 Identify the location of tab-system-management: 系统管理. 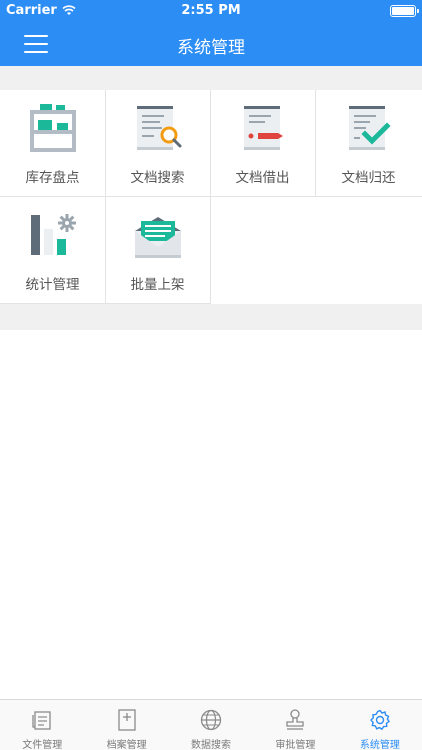
(380, 725).